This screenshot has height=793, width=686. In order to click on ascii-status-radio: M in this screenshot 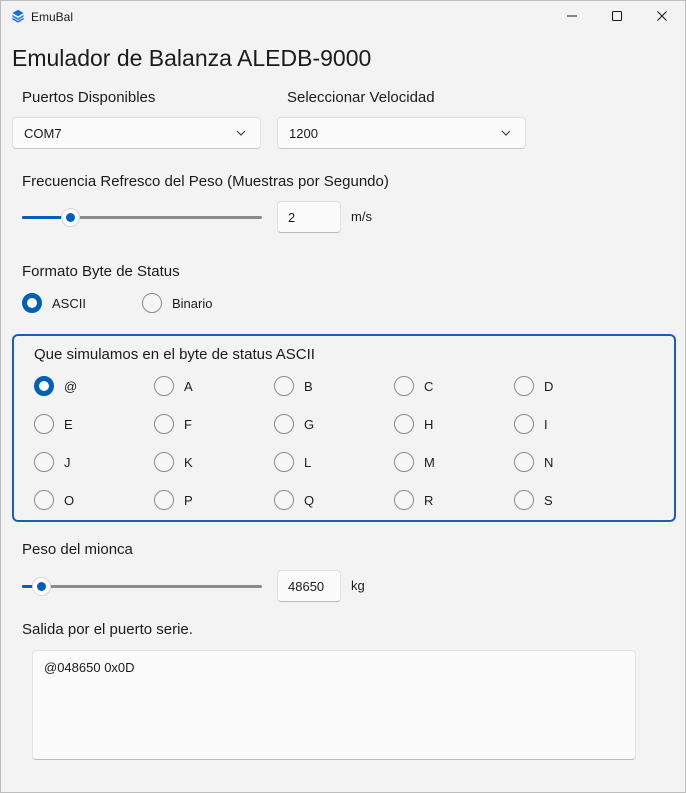, I will do `click(414, 462)`.